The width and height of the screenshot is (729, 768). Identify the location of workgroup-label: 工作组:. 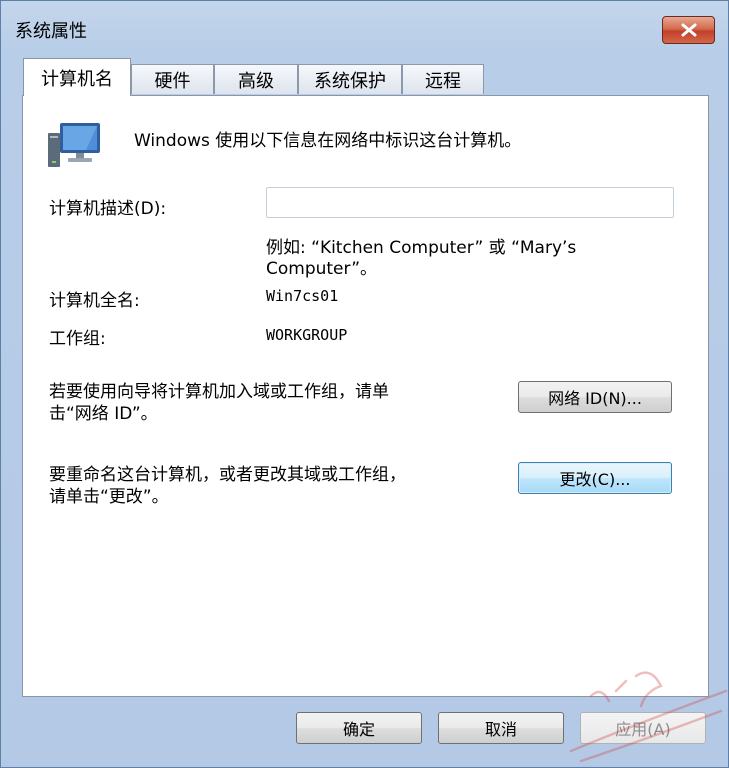
(77, 339).